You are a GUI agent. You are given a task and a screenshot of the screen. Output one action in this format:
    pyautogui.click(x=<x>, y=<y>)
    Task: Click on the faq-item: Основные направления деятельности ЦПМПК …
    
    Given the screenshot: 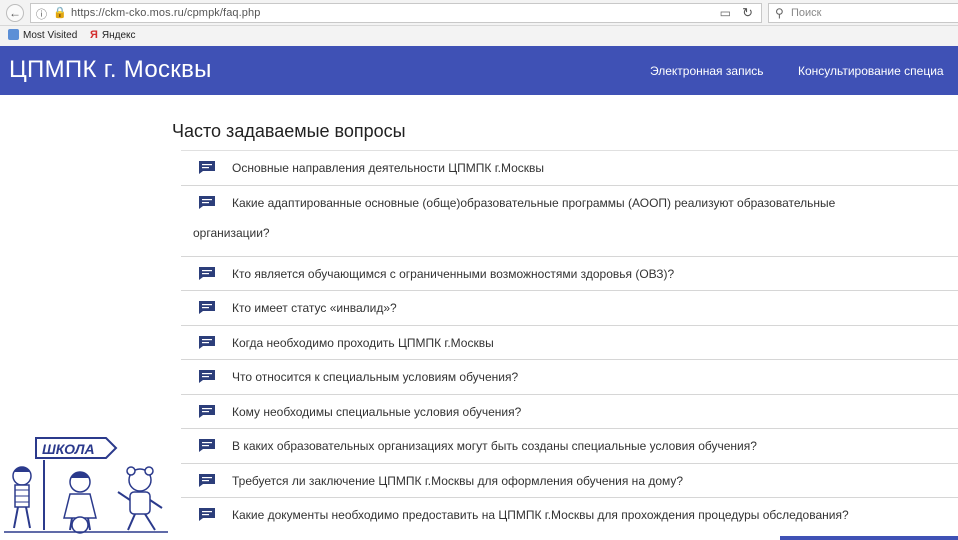 What is the action you would take?
    pyautogui.click(x=569, y=168)
    